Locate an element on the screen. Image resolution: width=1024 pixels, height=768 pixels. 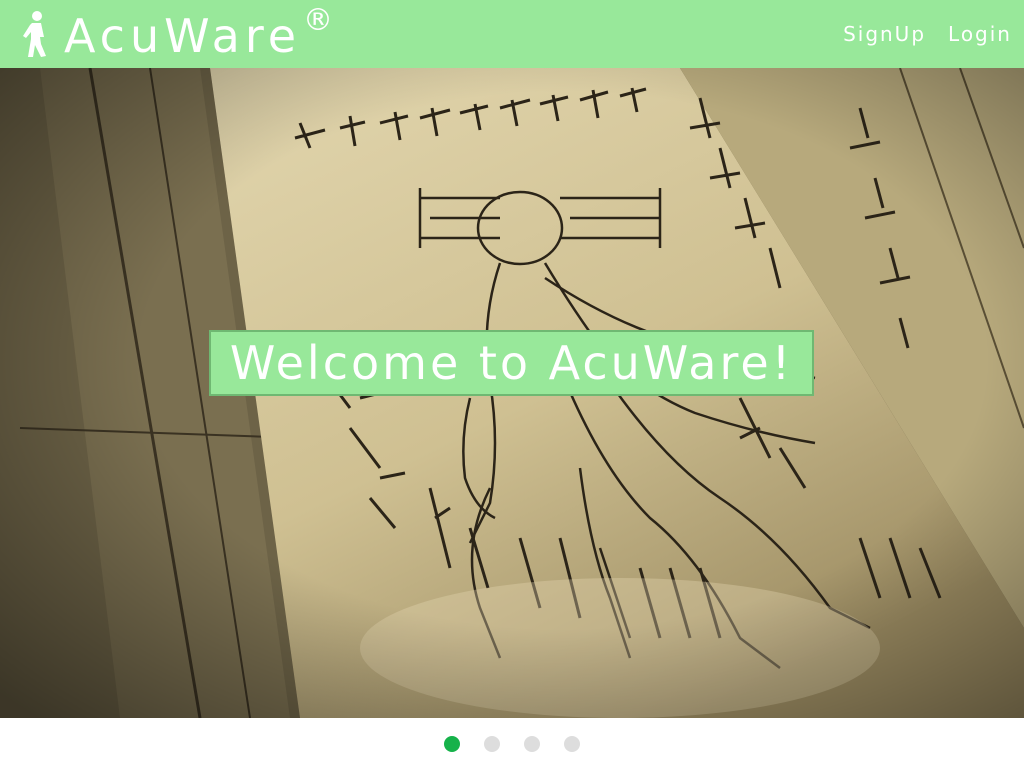
brand-name: AcuWare is located at coordinates (183, 36).